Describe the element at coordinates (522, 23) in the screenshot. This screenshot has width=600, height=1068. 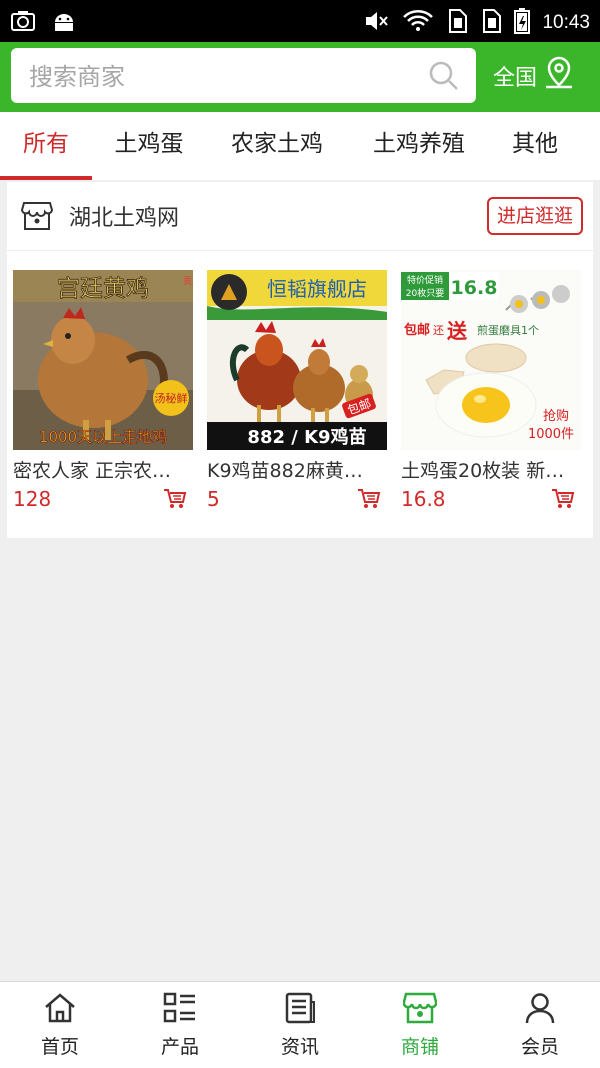
I see `battery-icon` at that location.